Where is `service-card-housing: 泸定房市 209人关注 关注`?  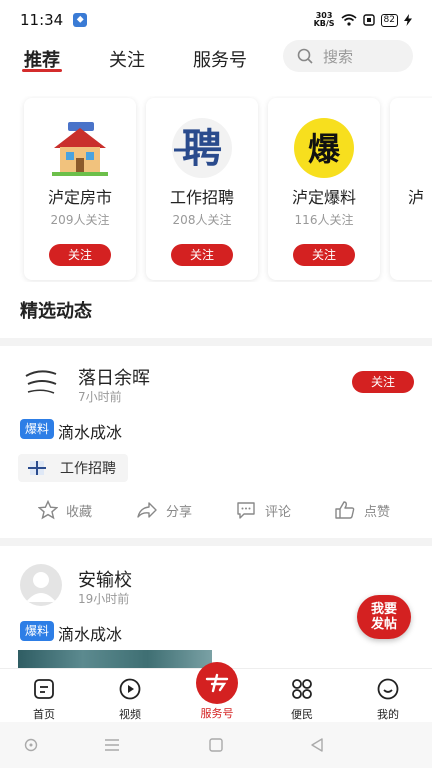
service-card-housing: 泸定房市 209人关注 关注 is located at coordinates (80, 189).